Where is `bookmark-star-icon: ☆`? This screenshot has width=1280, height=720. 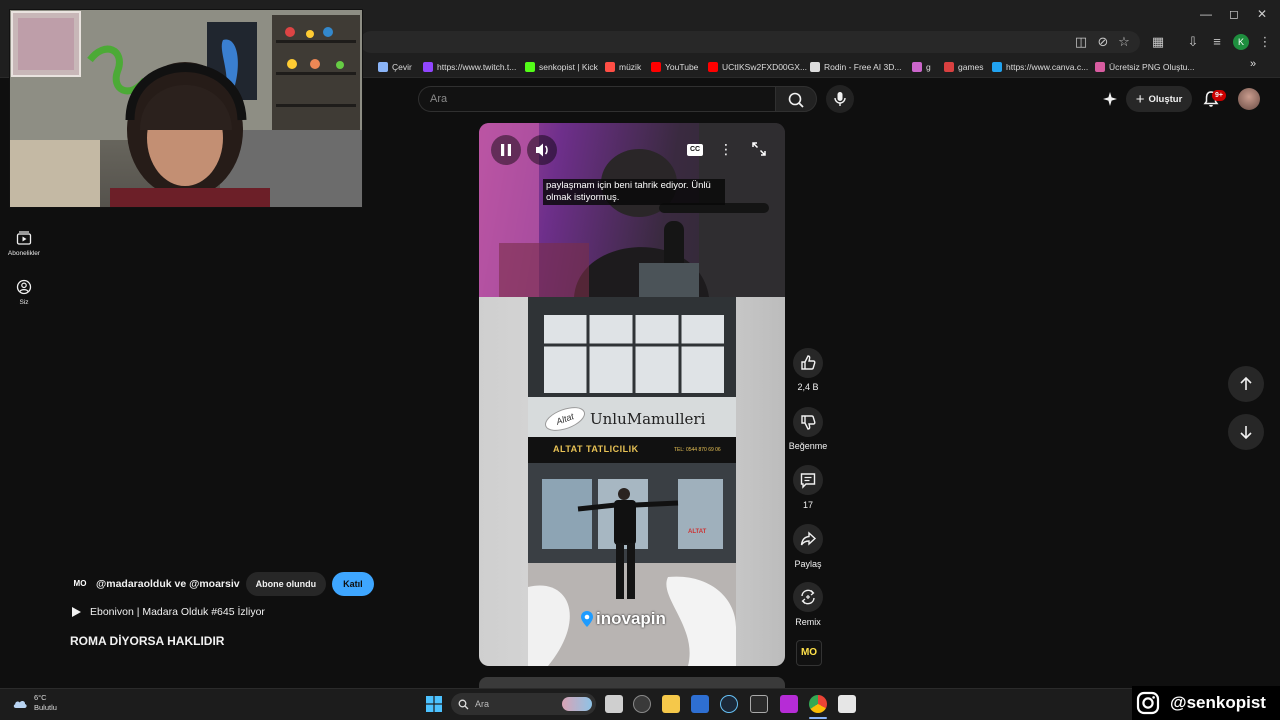 bookmark-star-icon: ☆ is located at coordinates (1124, 42).